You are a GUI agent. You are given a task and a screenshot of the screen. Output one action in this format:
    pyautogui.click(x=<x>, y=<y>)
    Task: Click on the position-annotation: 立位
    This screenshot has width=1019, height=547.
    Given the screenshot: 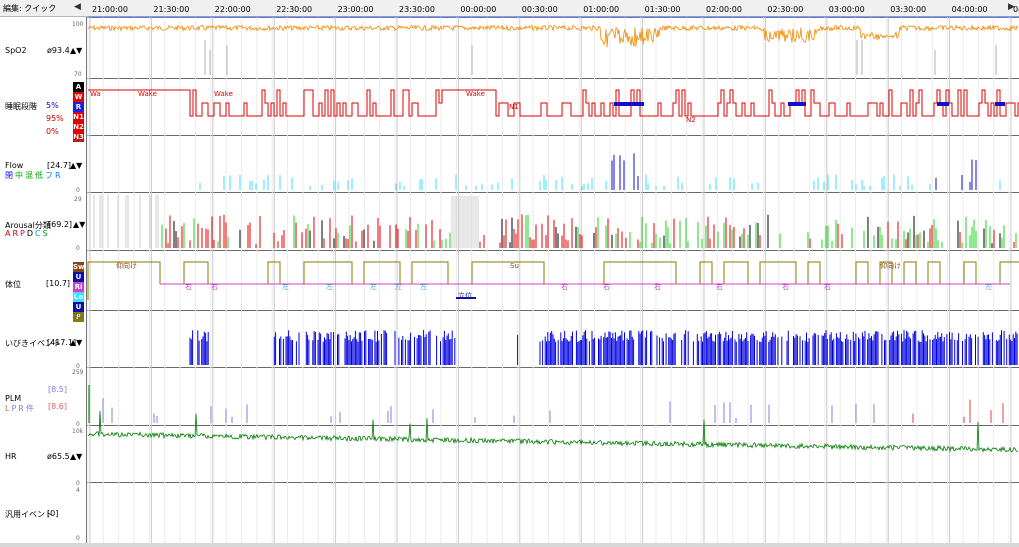 What is the action you would take?
    pyautogui.click(x=465, y=295)
    